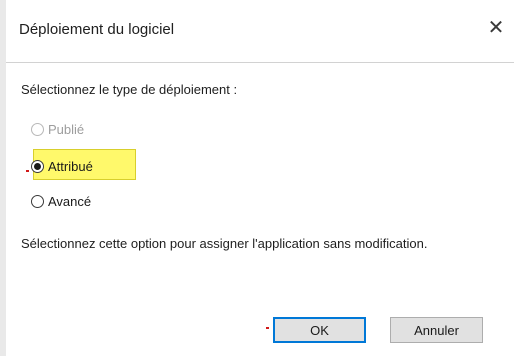  I want to click on dialog-title: Déploiement du logiciel, so click(97, 29).